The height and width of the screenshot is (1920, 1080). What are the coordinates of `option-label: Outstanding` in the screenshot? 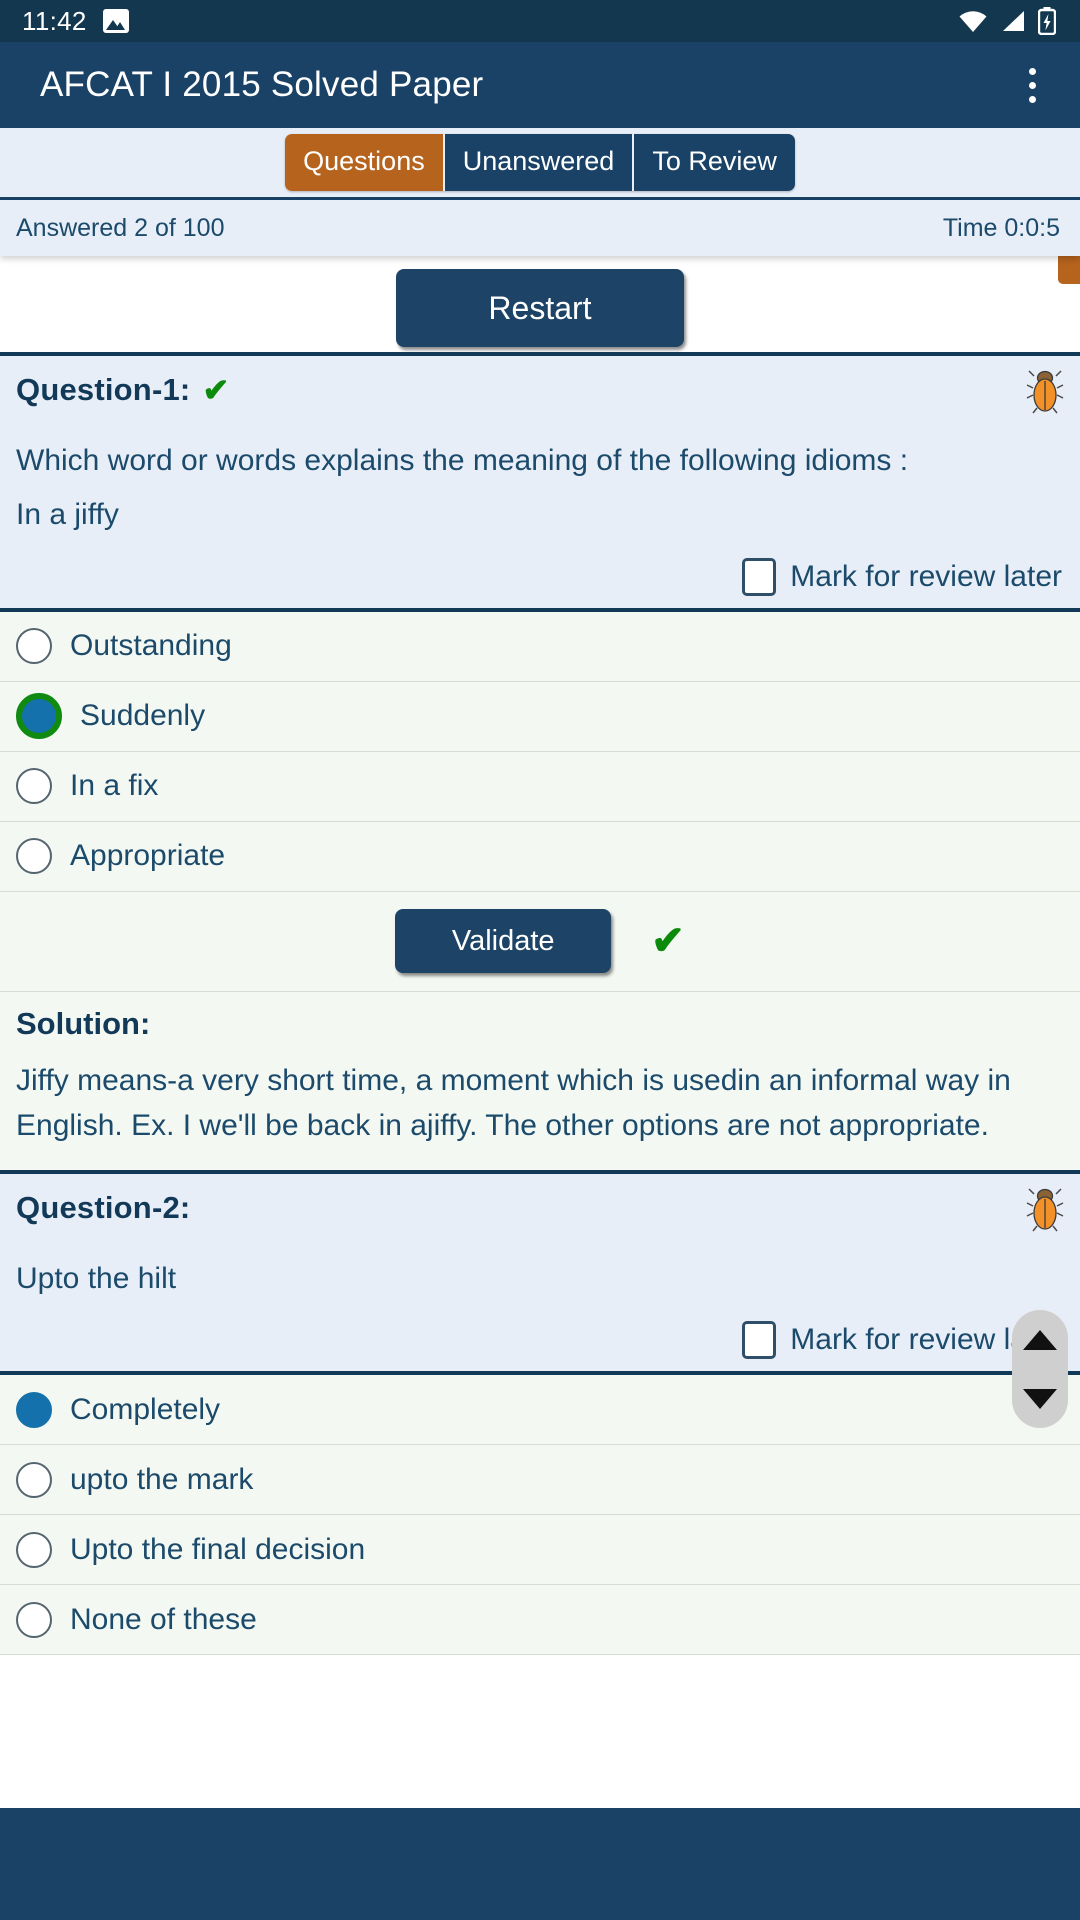 It's located at (151, 646).